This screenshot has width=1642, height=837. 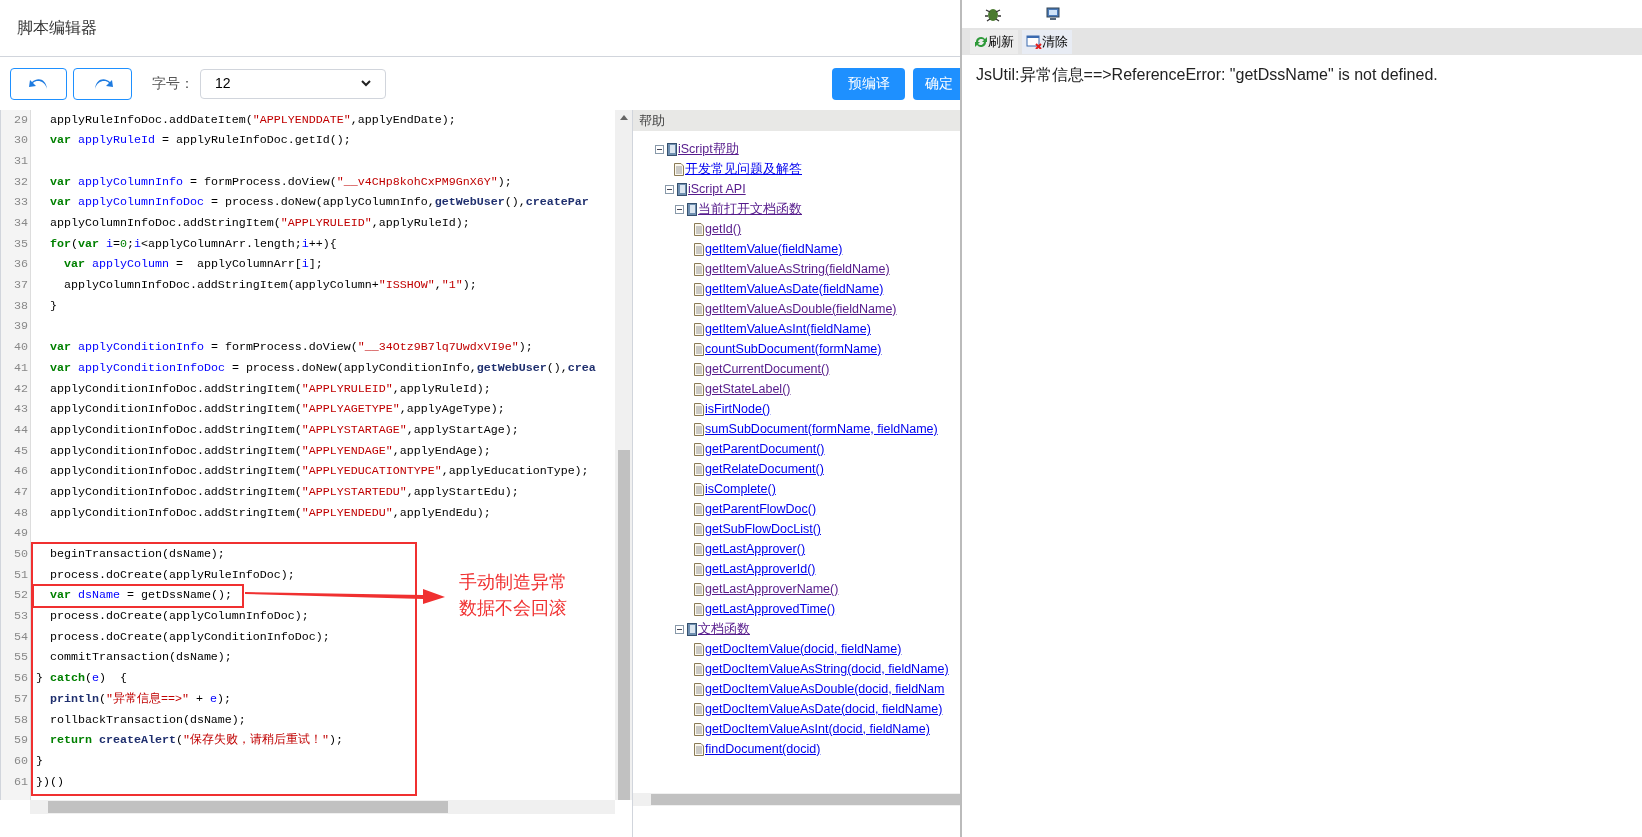 What do you see at coordinates (21, 141) in the screenshot?
I see `line-number: 30` at bounding box center [21, 141].